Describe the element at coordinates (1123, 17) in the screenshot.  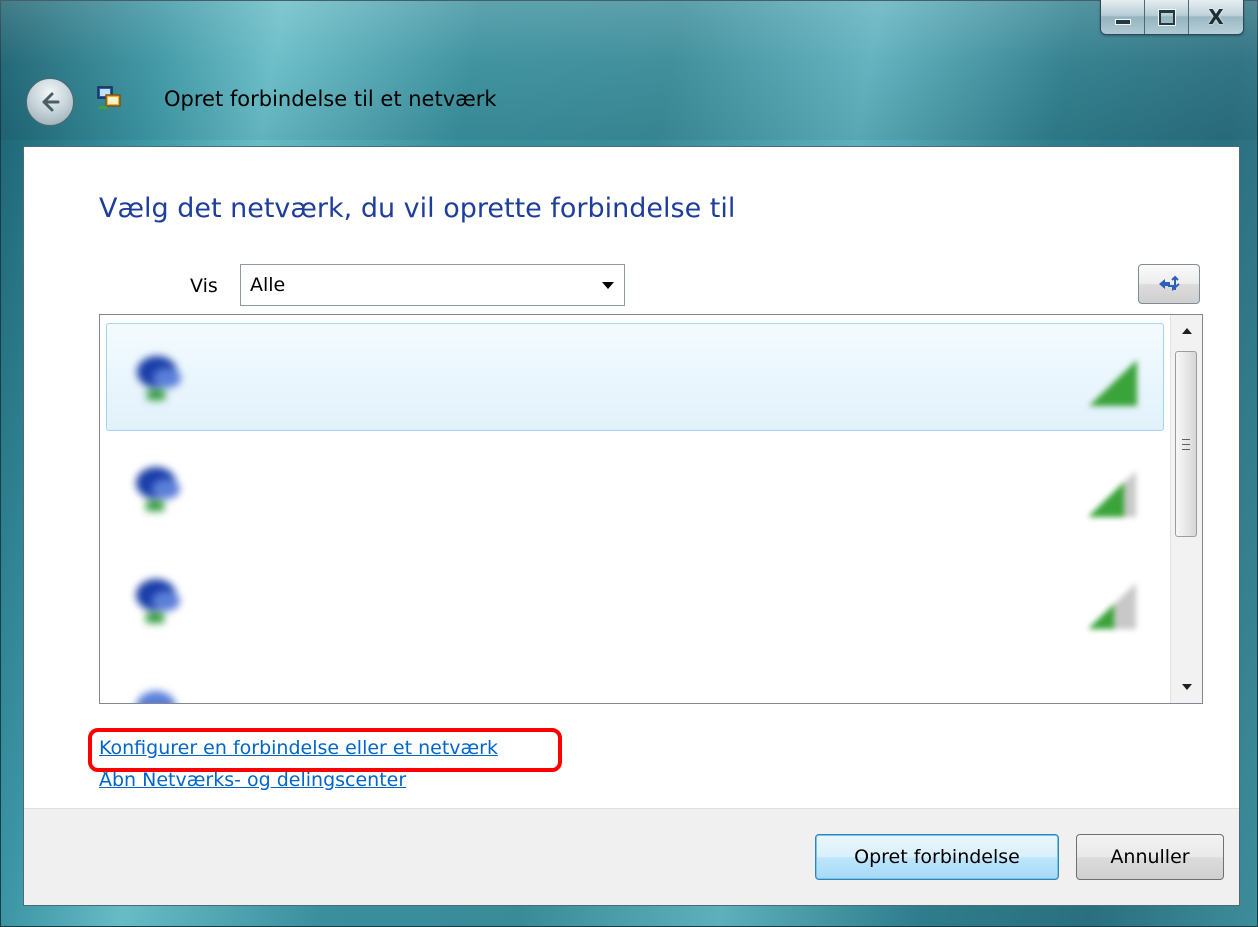
I see `minimize-button` at that location.